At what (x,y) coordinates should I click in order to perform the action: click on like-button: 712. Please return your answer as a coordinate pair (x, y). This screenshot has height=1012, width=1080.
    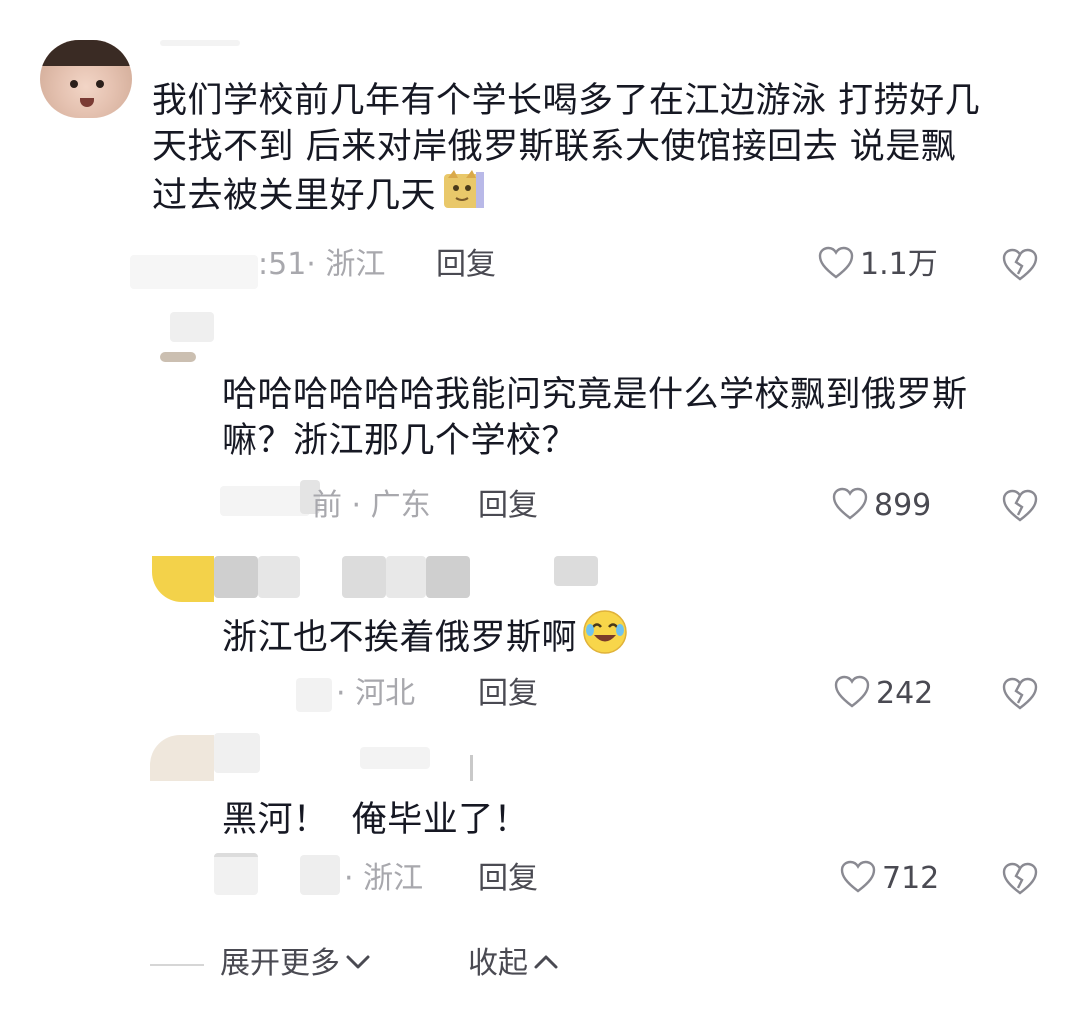
    Looking at the image, I should click on (889, 879).